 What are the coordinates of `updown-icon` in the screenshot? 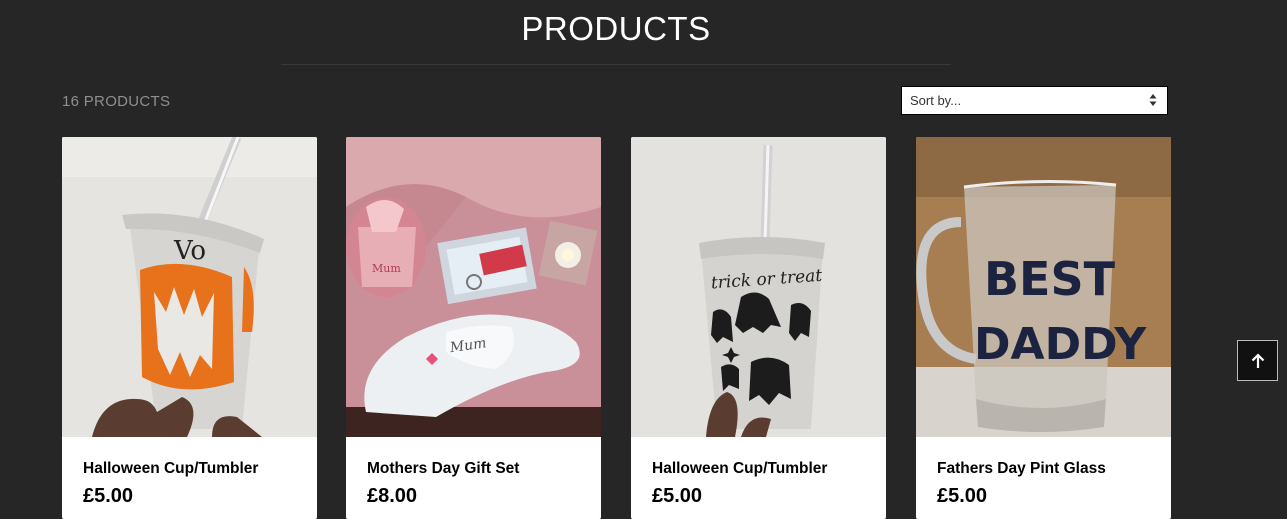 It's located at (1153, 100).